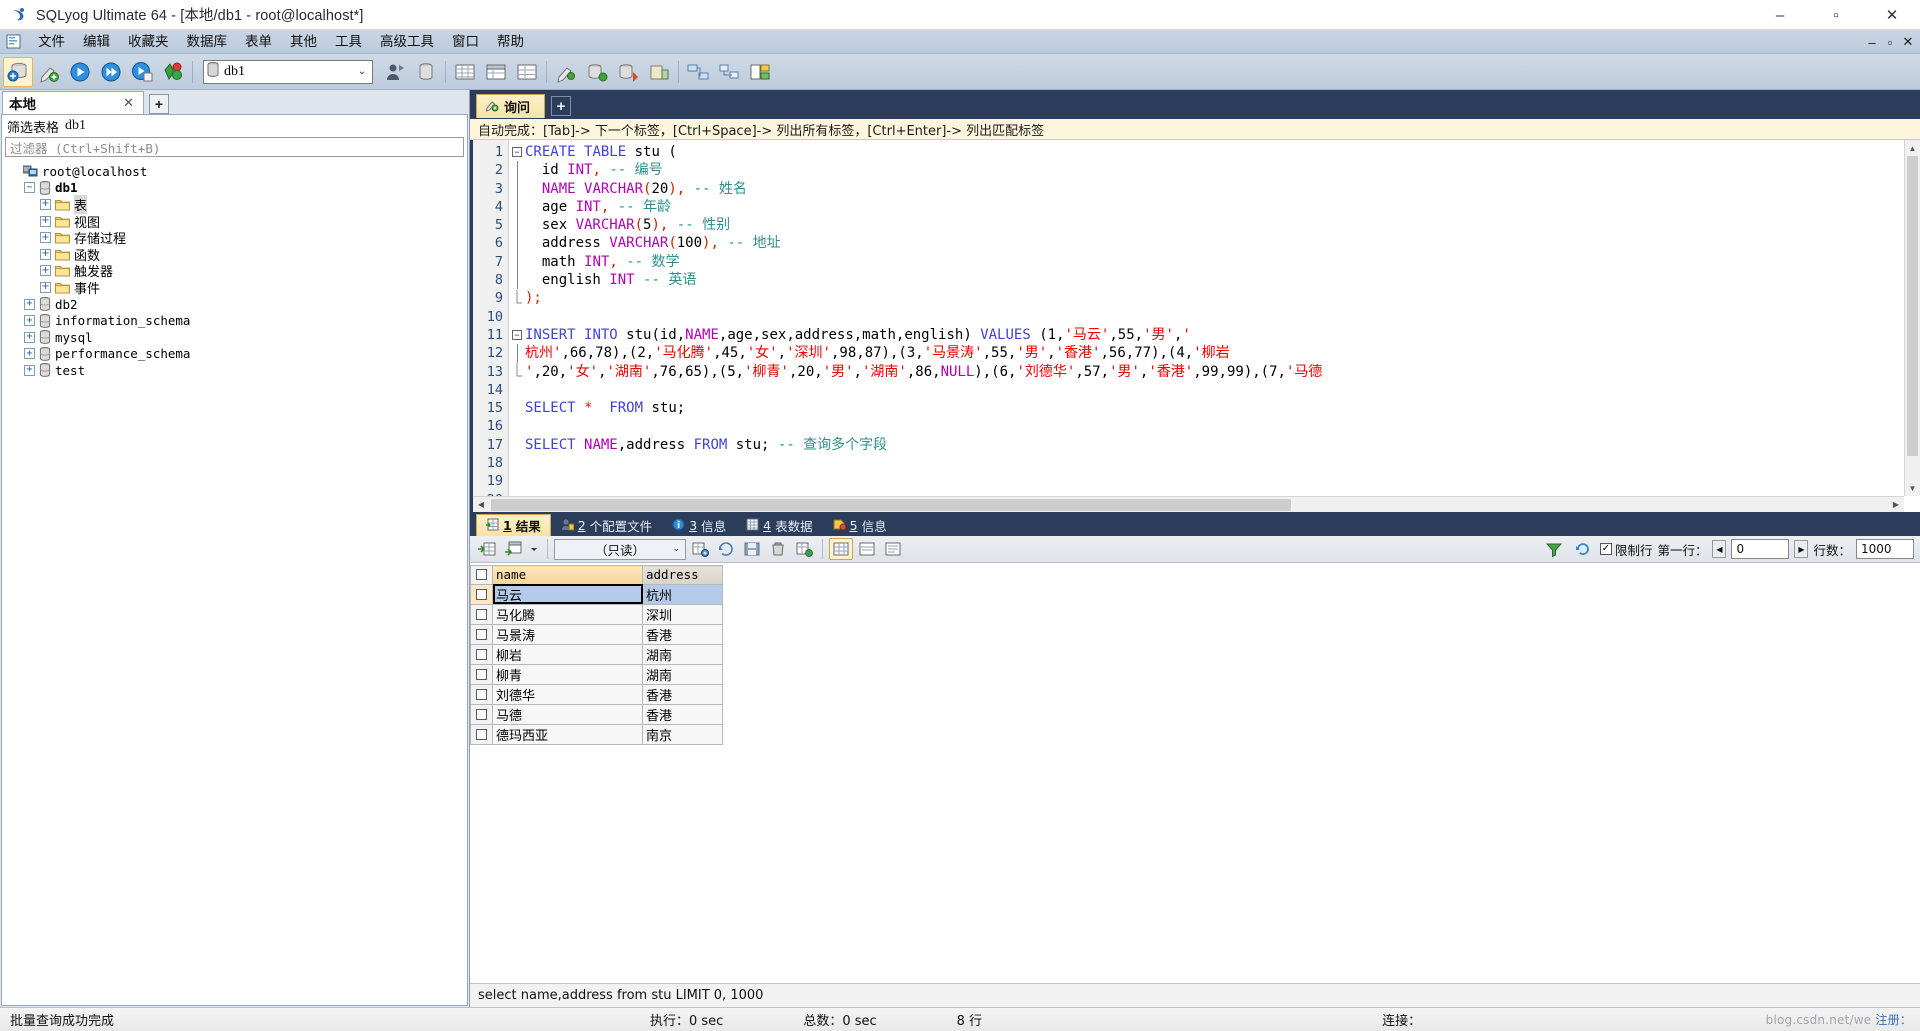  I want to click on maximize-button: ▫, so click(1836, 15).